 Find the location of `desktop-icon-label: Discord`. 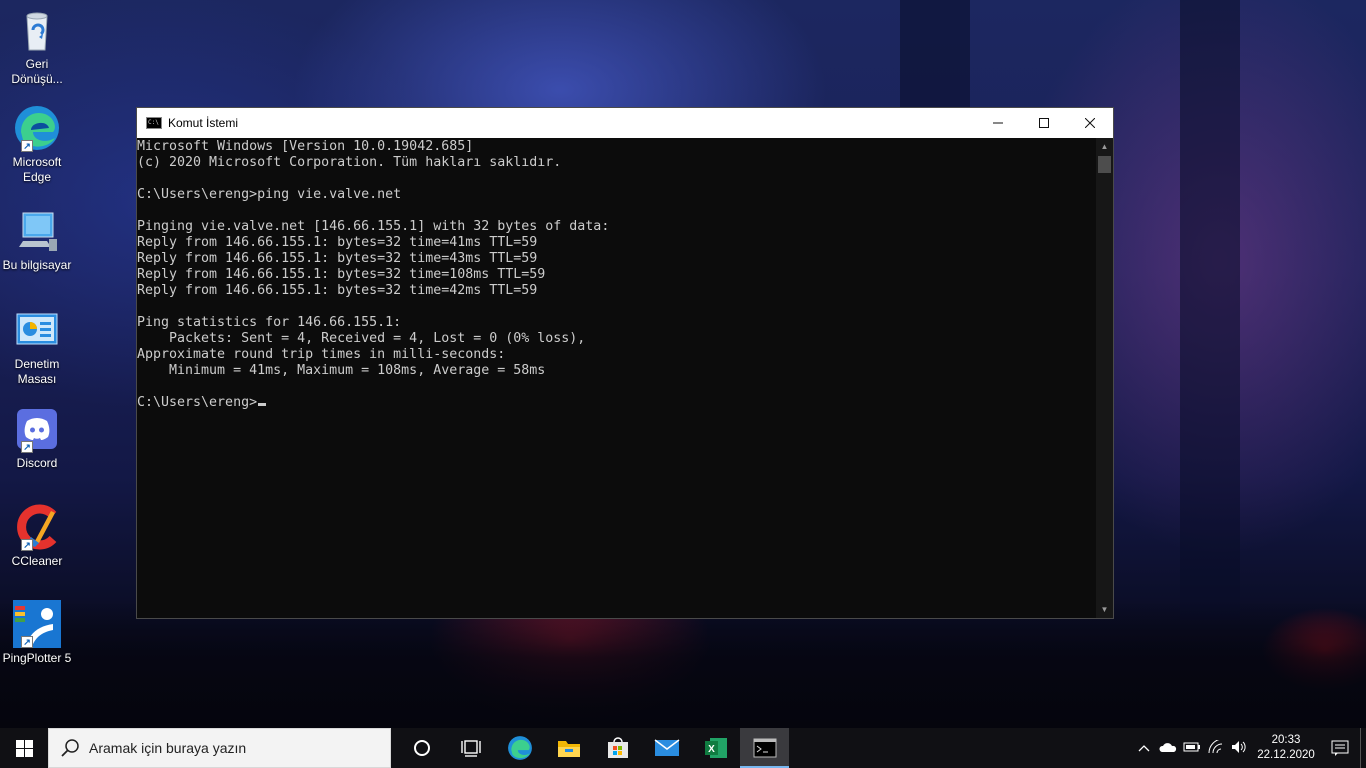

desktop-icon-label: Discord is located at coordinates (37, 463).